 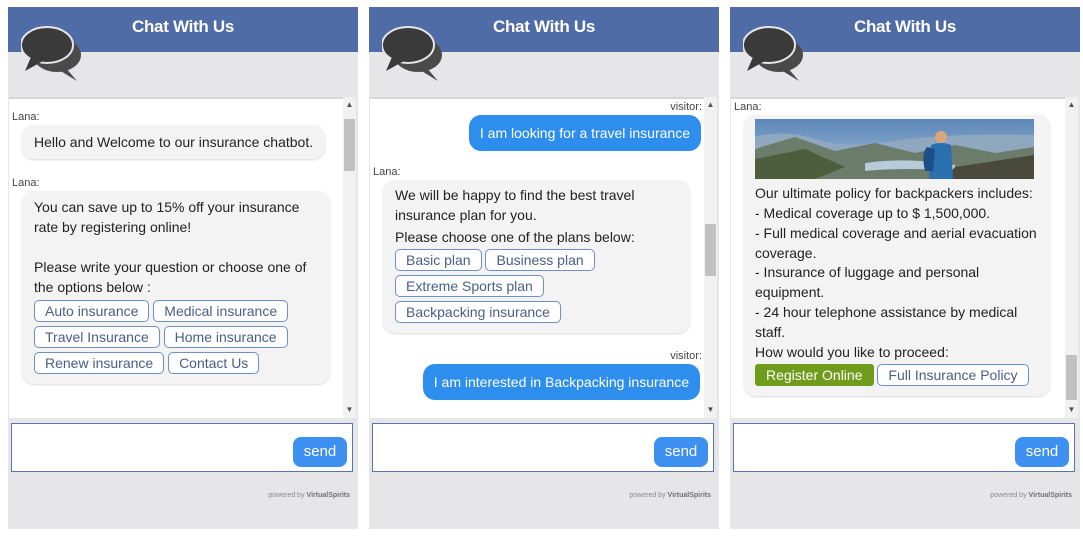 I want to click on option-medical-insurance: Medical insurance, so click(x=221, y=311).